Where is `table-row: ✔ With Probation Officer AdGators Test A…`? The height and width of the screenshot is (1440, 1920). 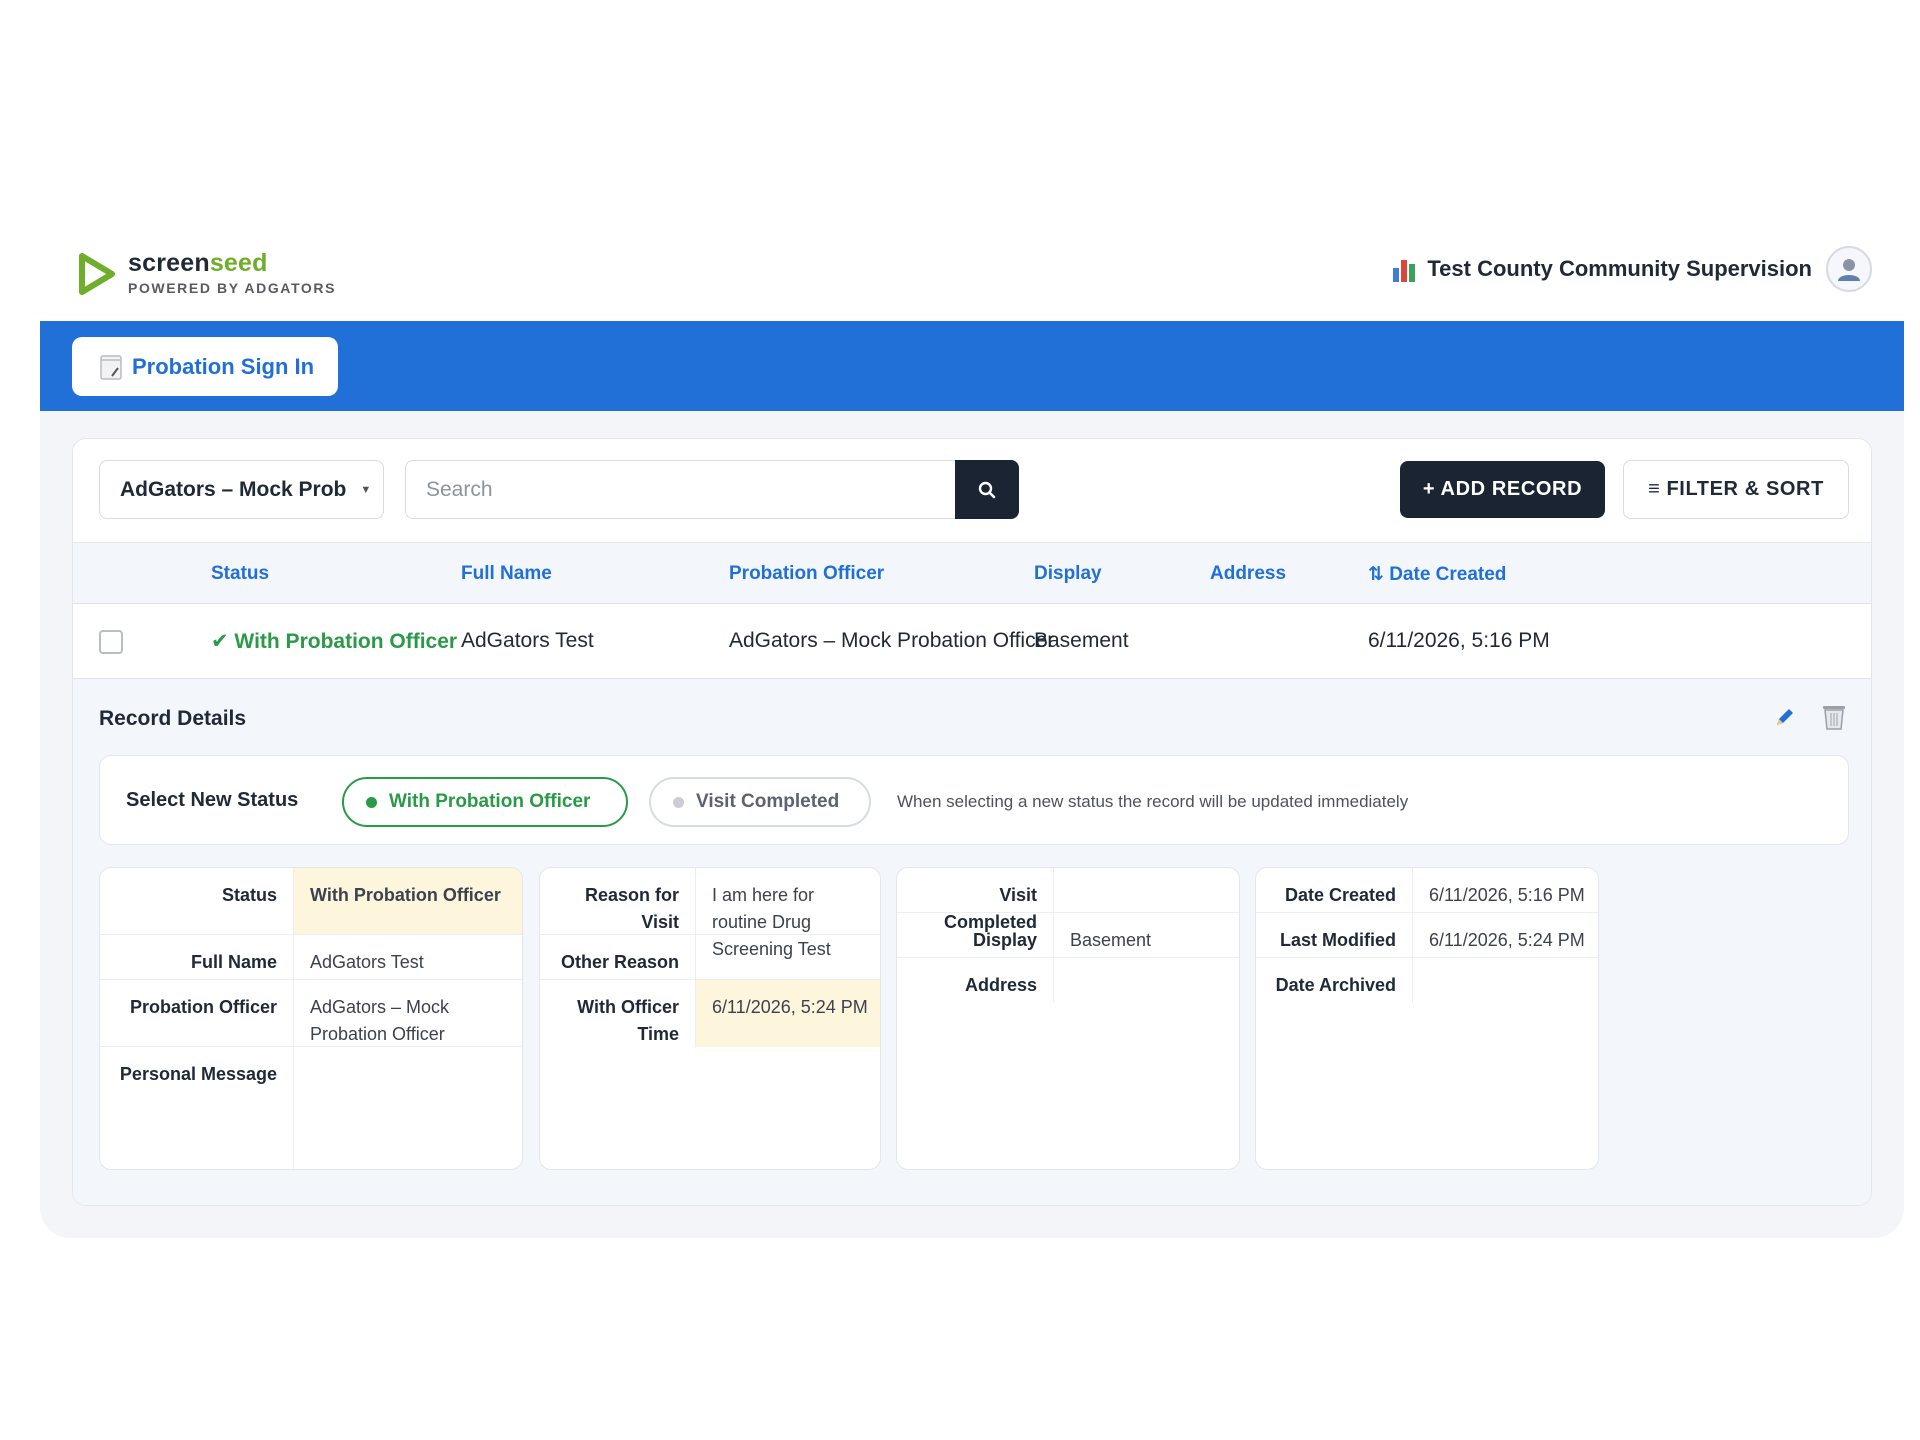 table-row: ✔ With Probation Officer AdGators Test A… is located at coordinates (972, 641).